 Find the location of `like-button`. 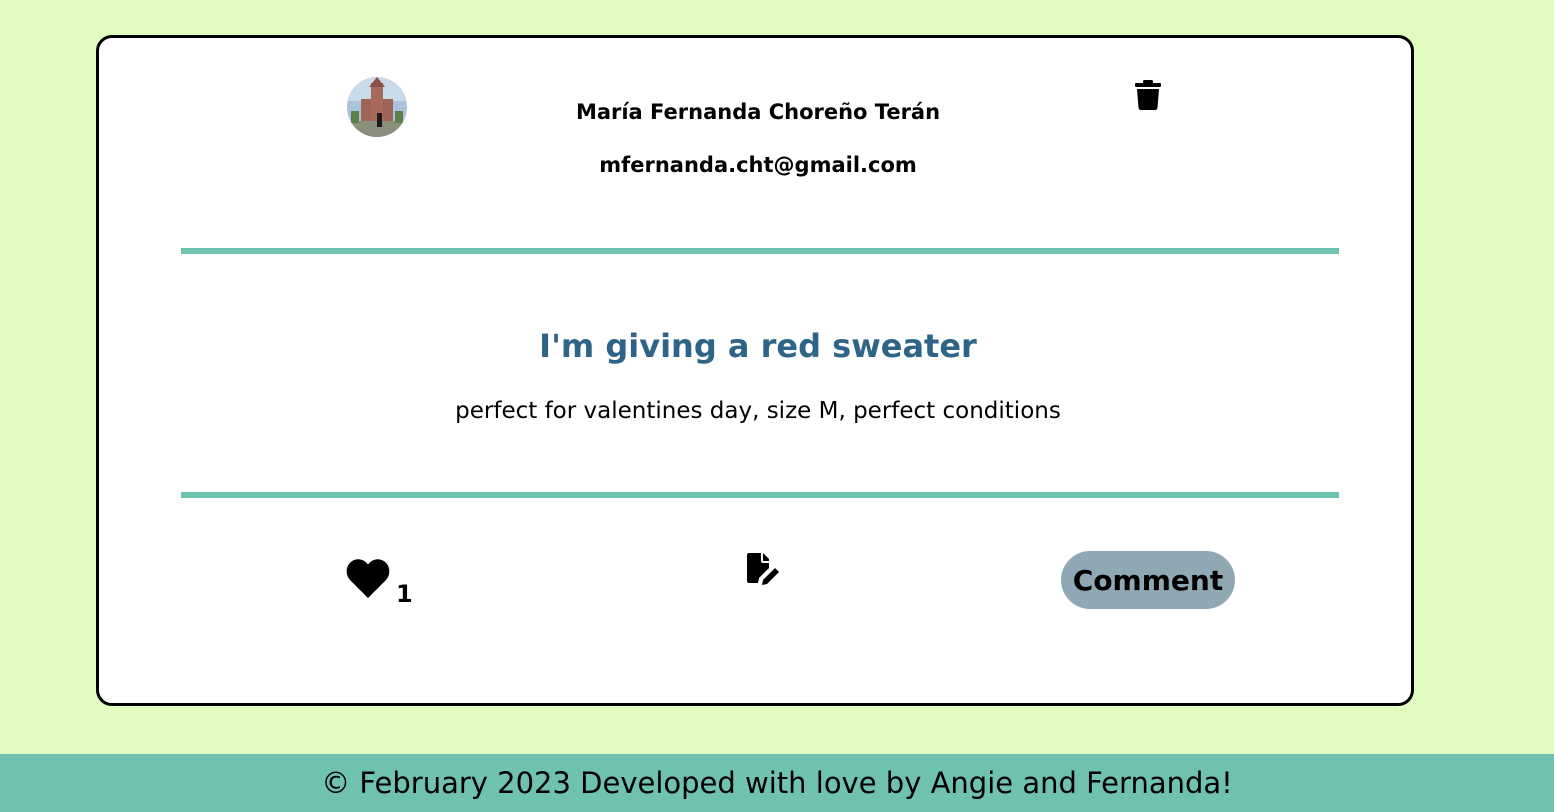

like-button is located at coordinates (368, 579).